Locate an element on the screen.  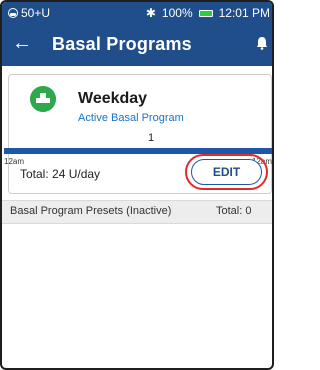
basal-program-icon is located at coordinates (43, 99).